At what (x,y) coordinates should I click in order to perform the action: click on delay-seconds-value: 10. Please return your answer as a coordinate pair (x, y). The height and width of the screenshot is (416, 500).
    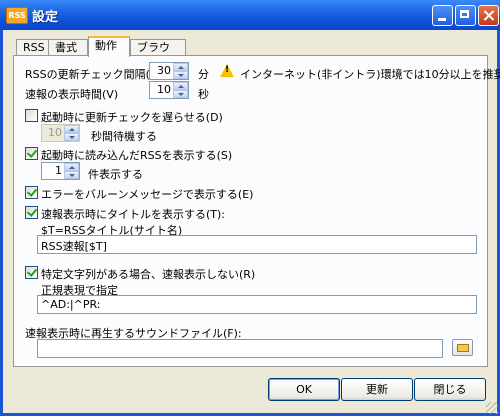
    Looking at the image, I should click on (55, 132).